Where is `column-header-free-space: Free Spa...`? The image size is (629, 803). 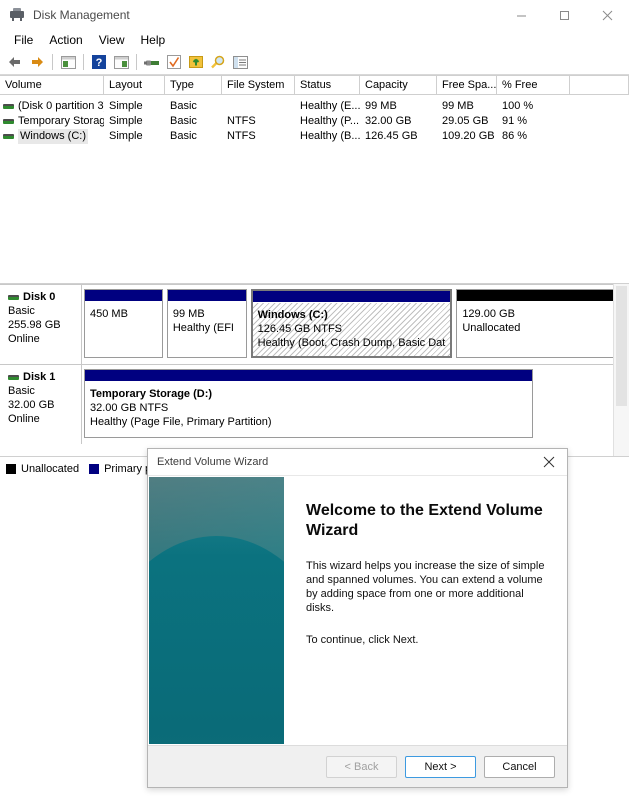 column-header-free-space: Free Spa... is located at coordinates (467, 85).